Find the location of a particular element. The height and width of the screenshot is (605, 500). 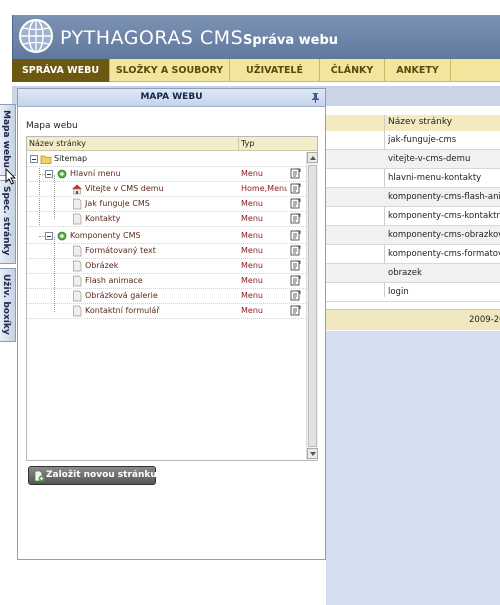

tab-label: Mapa webu is located at coordinates (6, 139).